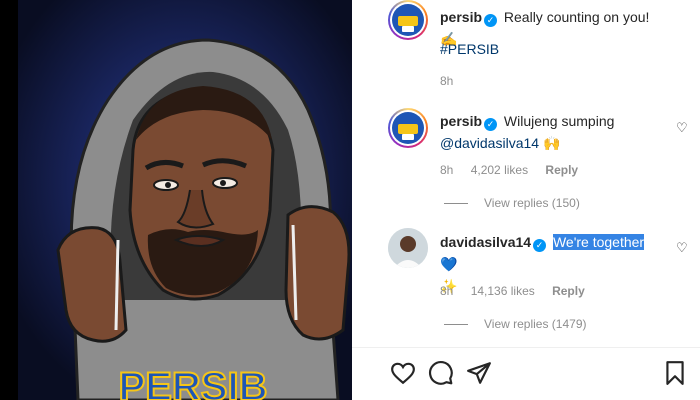  I want to click on caption-meta: 8h, so click(453, 81).